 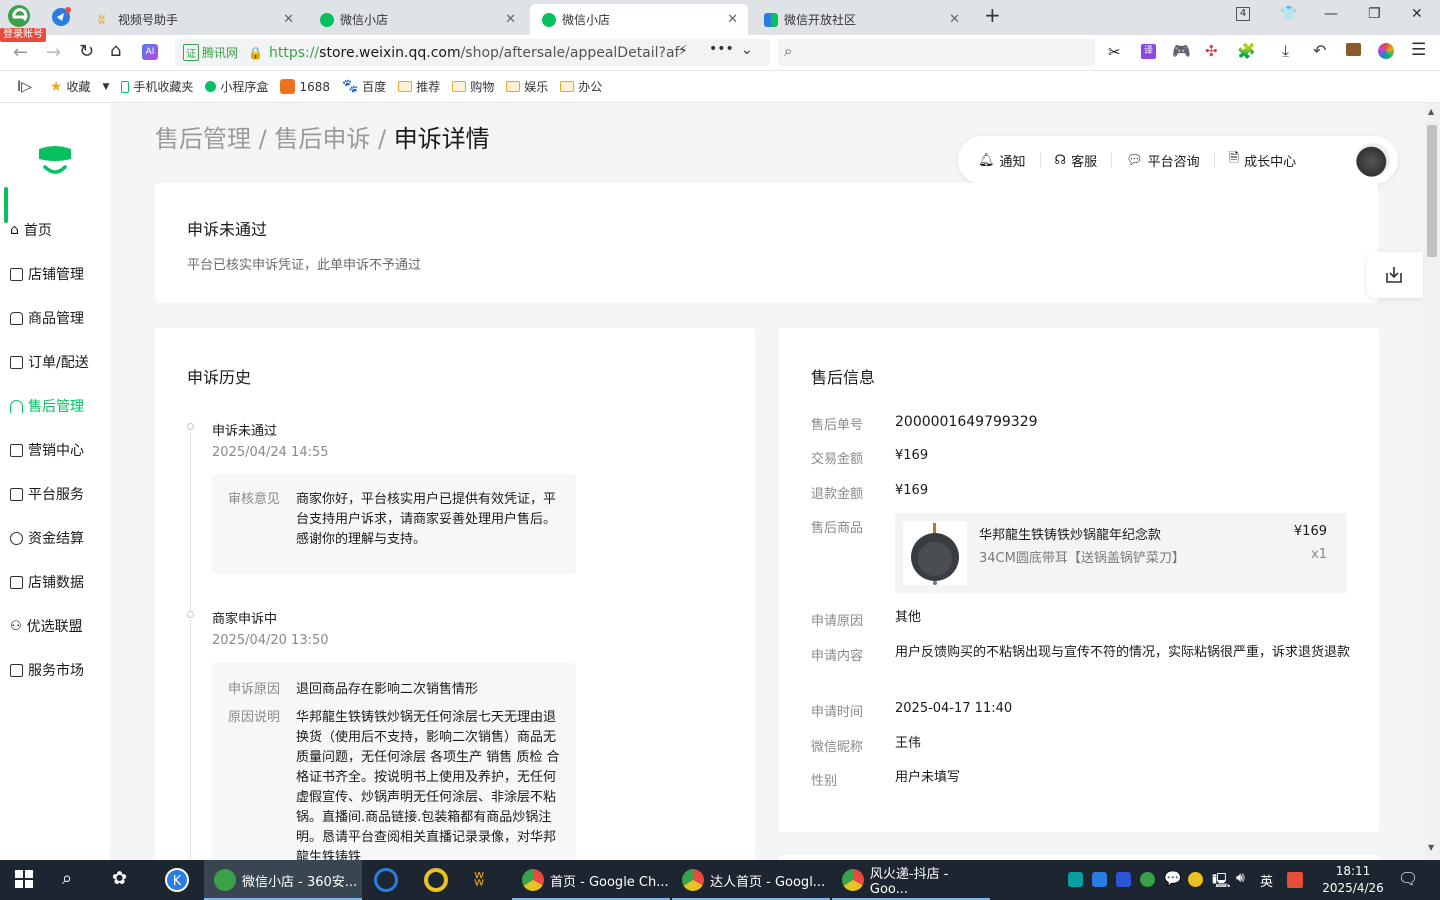 I want to click on scroll-down-icon: ▼, so click(x=1431, y=847).